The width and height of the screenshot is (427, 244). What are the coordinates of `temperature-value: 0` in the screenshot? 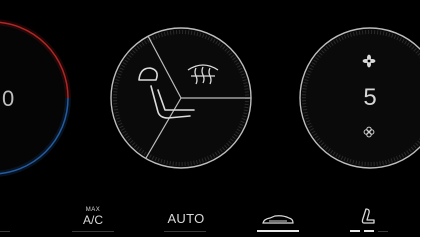 It's located at (8, 98).